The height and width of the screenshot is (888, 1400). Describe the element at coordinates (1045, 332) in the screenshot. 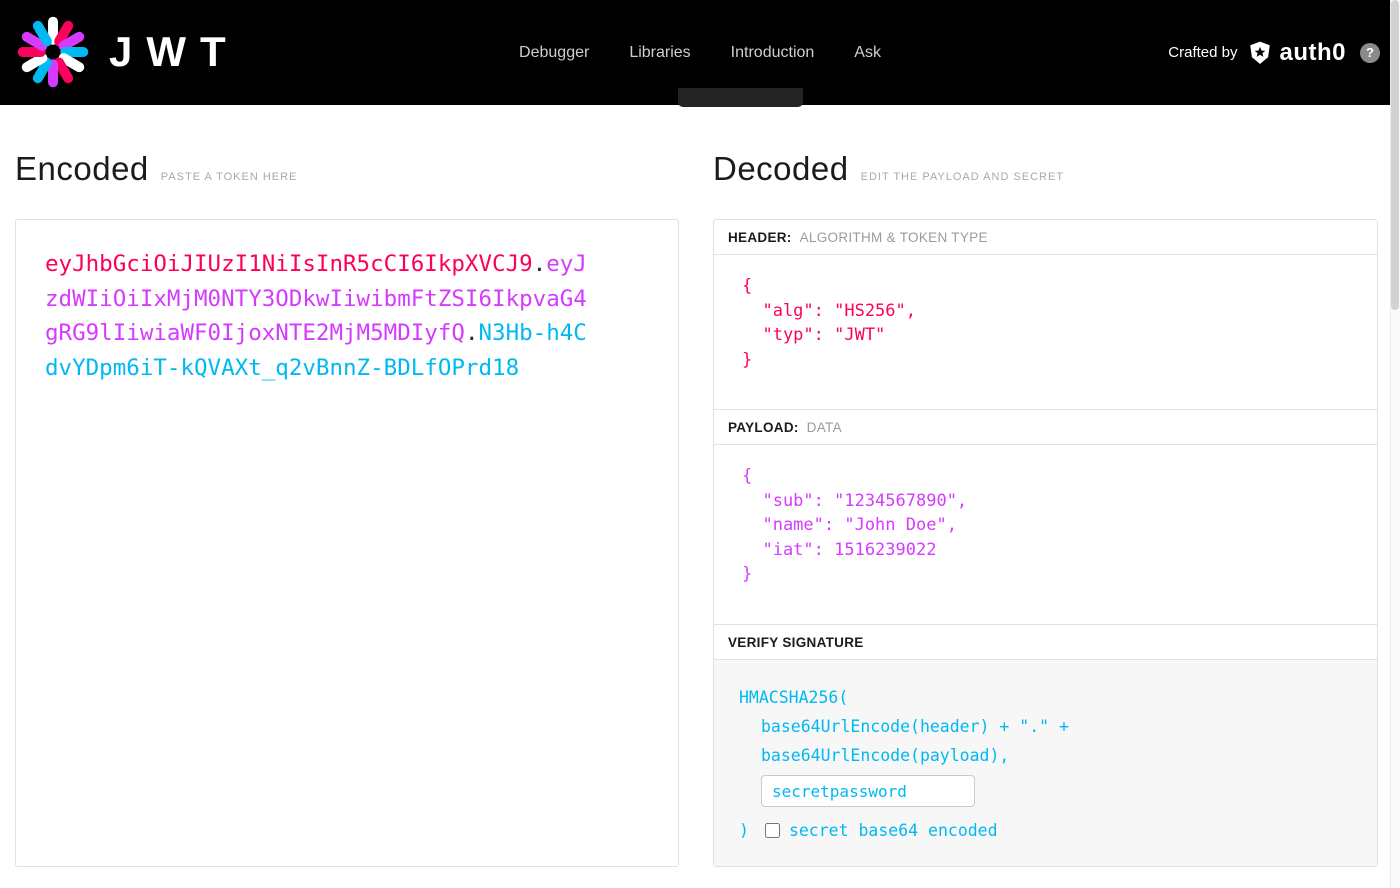

I see `header-json-editor: { "alg": "HS256", "typ": "JWT" }` at that location.